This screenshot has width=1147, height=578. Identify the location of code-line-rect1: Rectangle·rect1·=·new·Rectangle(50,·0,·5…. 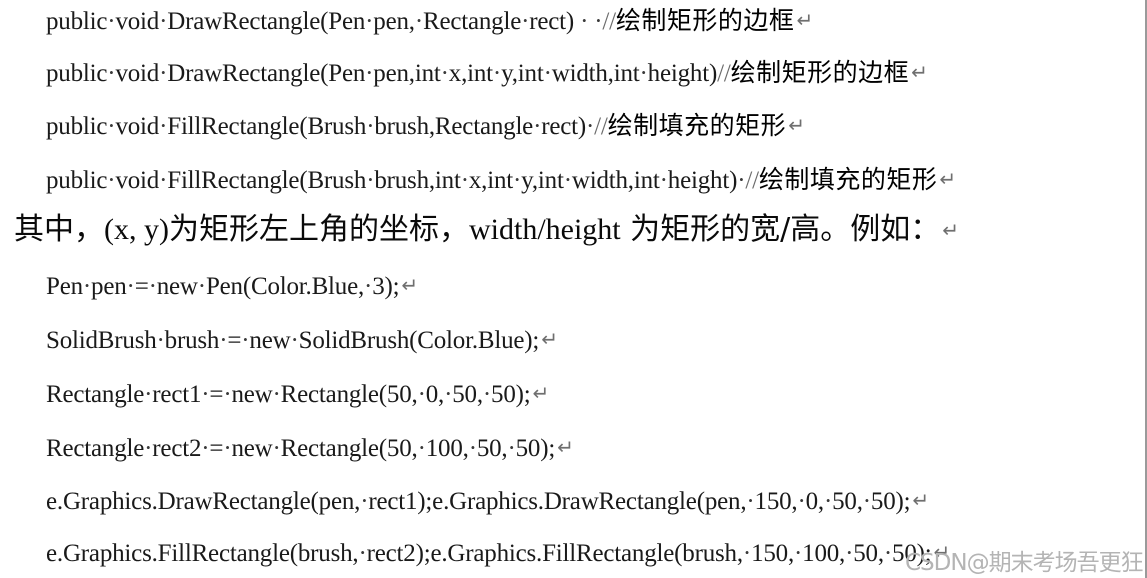
(297, 394).